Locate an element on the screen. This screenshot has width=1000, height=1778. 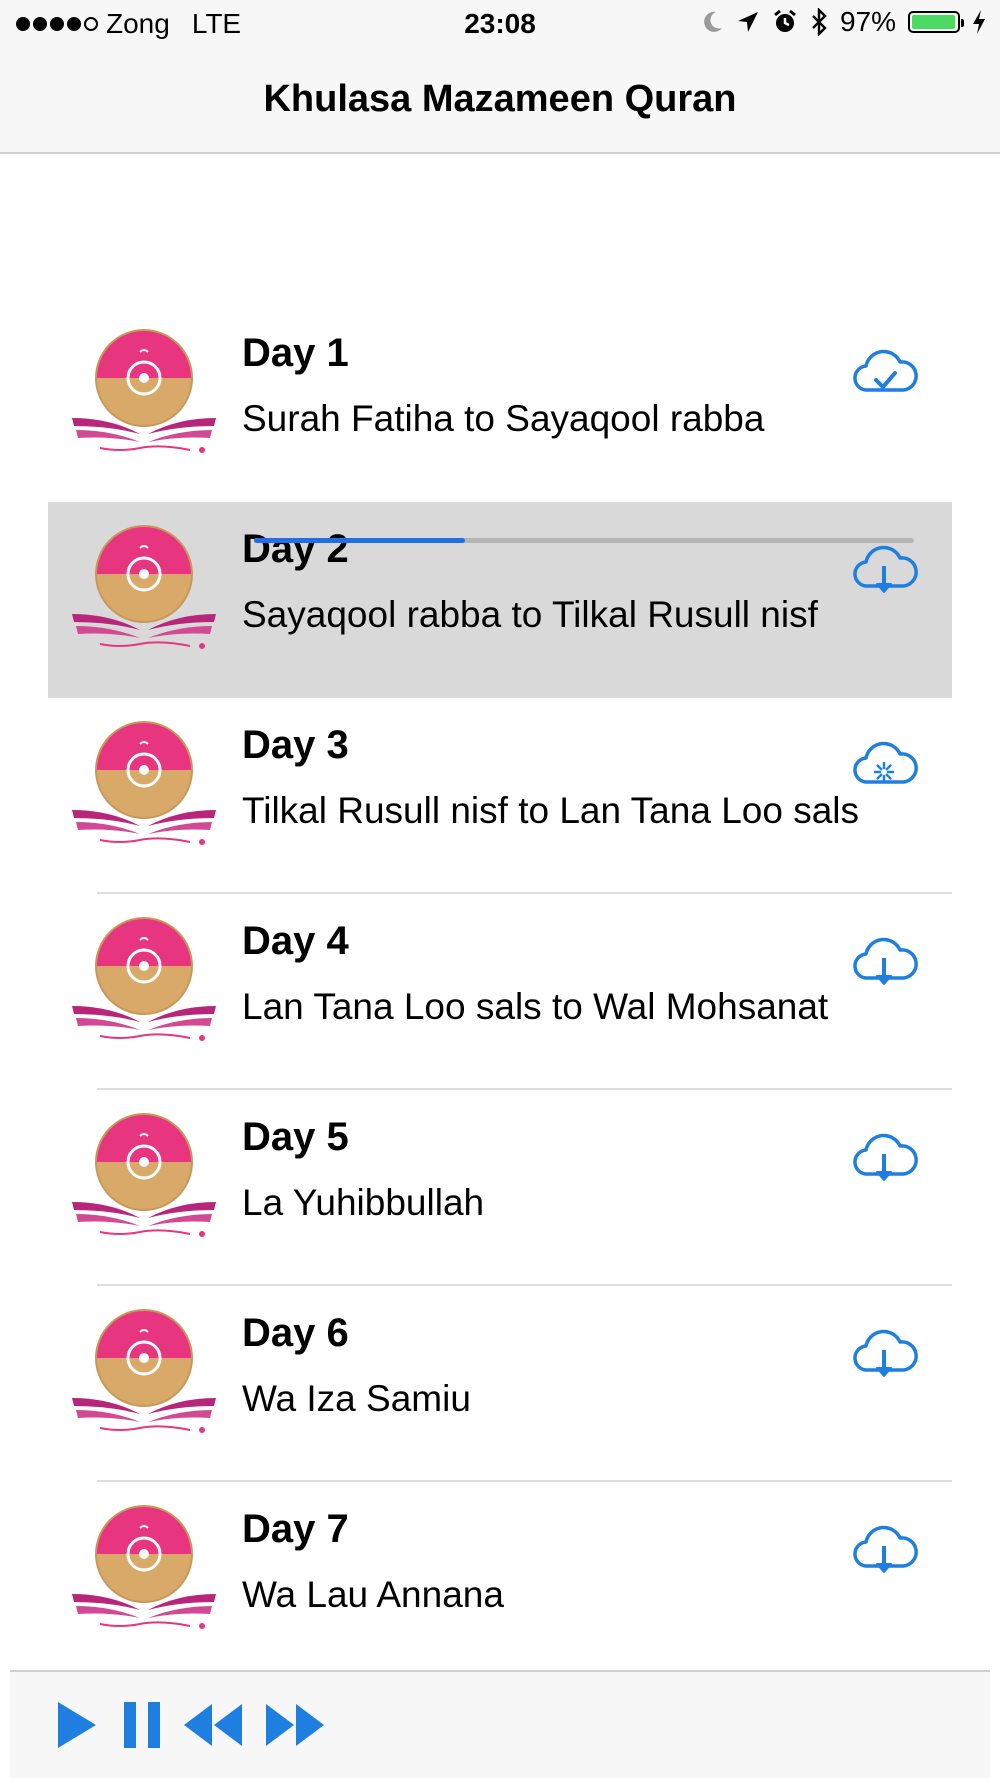
episode-title: Day 4 is located at coordinates (295, 941).